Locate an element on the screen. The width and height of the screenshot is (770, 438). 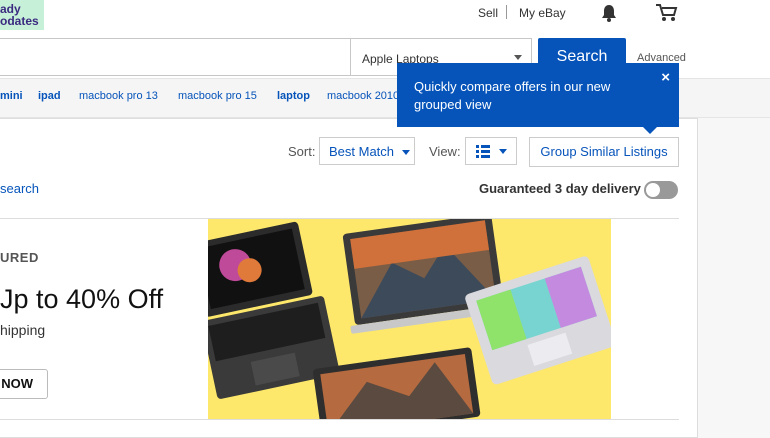
top-header: ady odates Sell My eBay is located at coordinates (385, 15).